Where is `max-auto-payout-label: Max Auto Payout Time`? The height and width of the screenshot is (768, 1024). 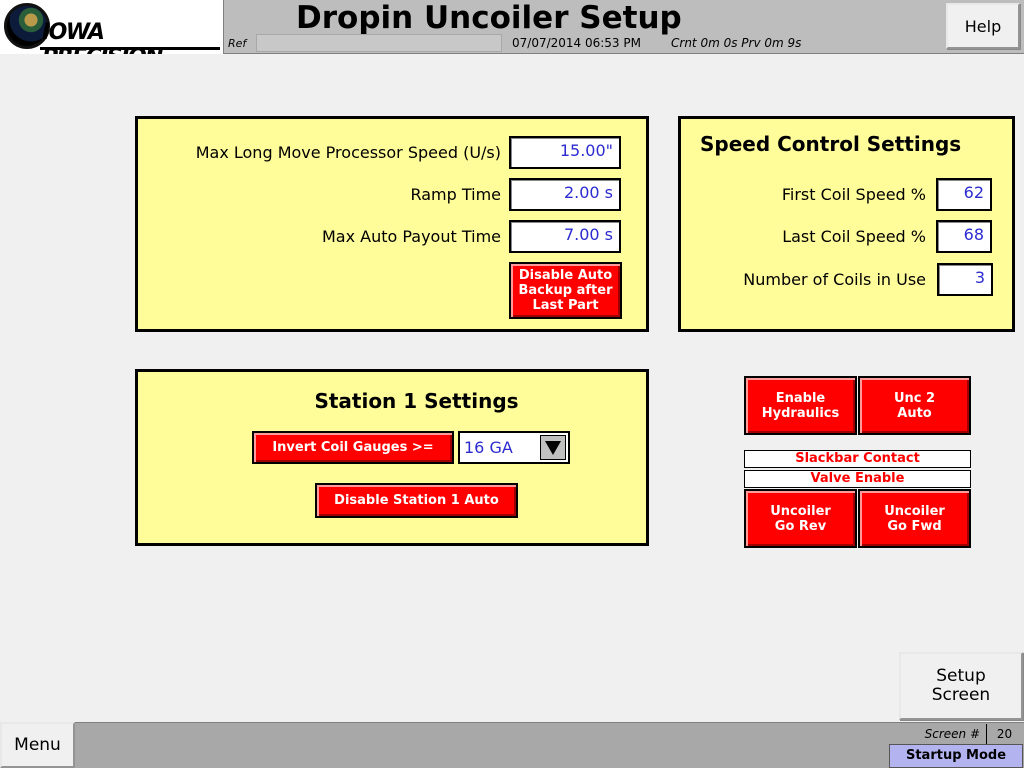
max-auto-payout-label: Max Auto Payout Time is located at coordinates (411, 236).